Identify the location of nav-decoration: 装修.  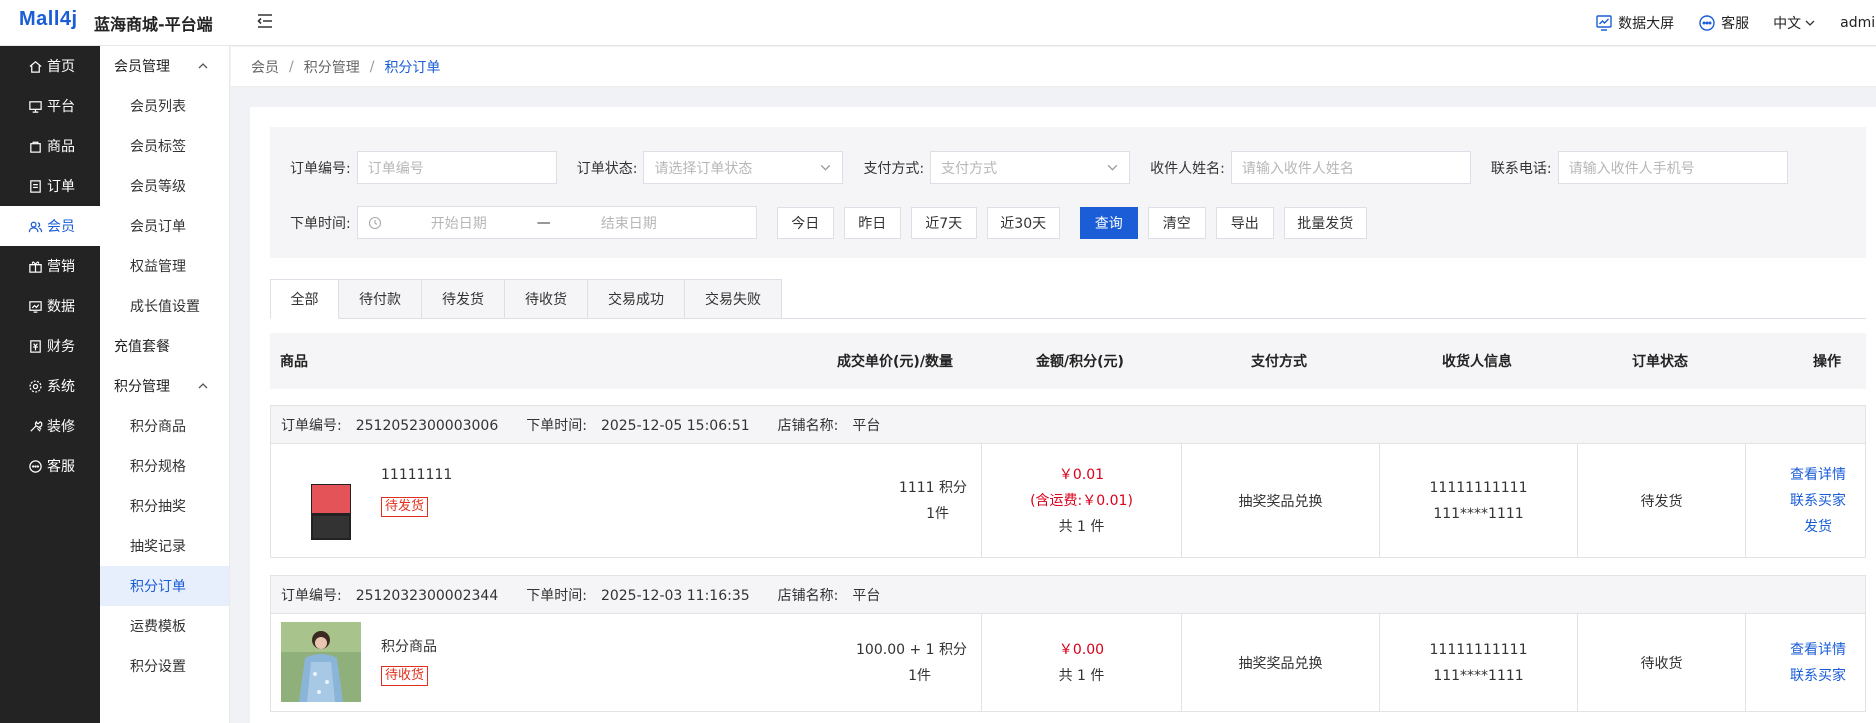
(50, 426).